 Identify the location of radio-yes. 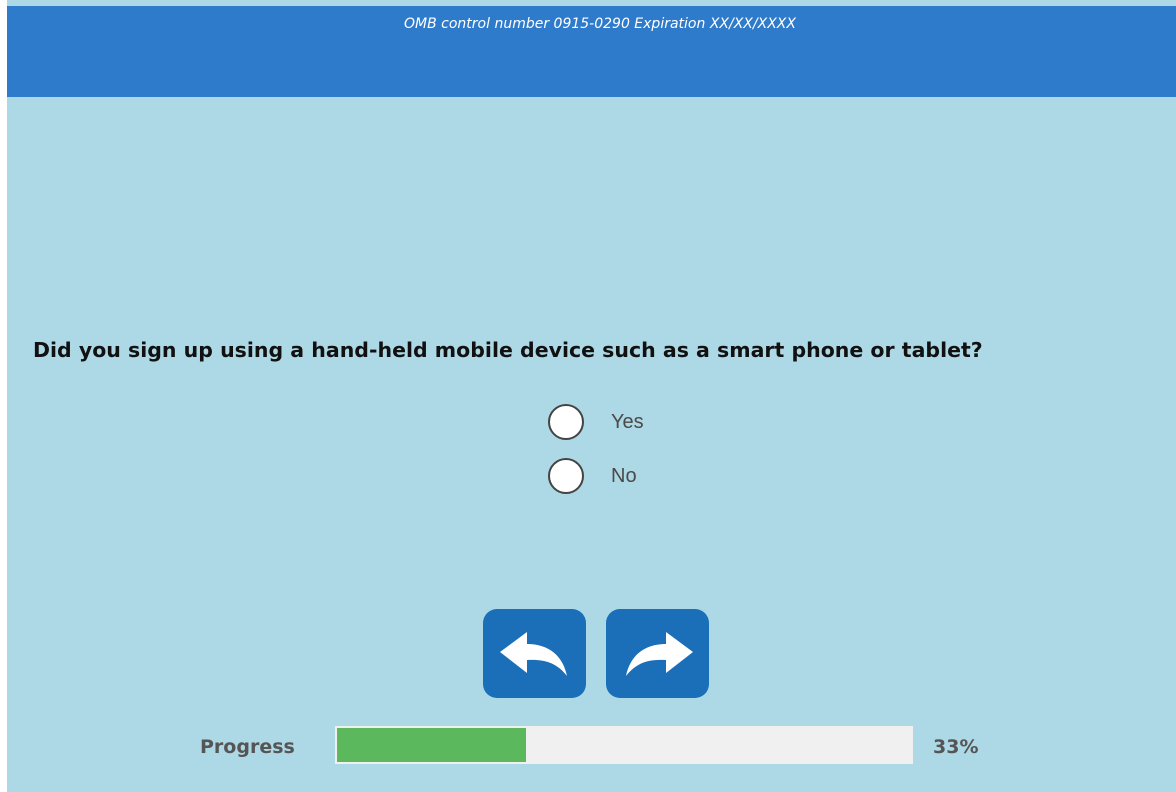
(566, 422).